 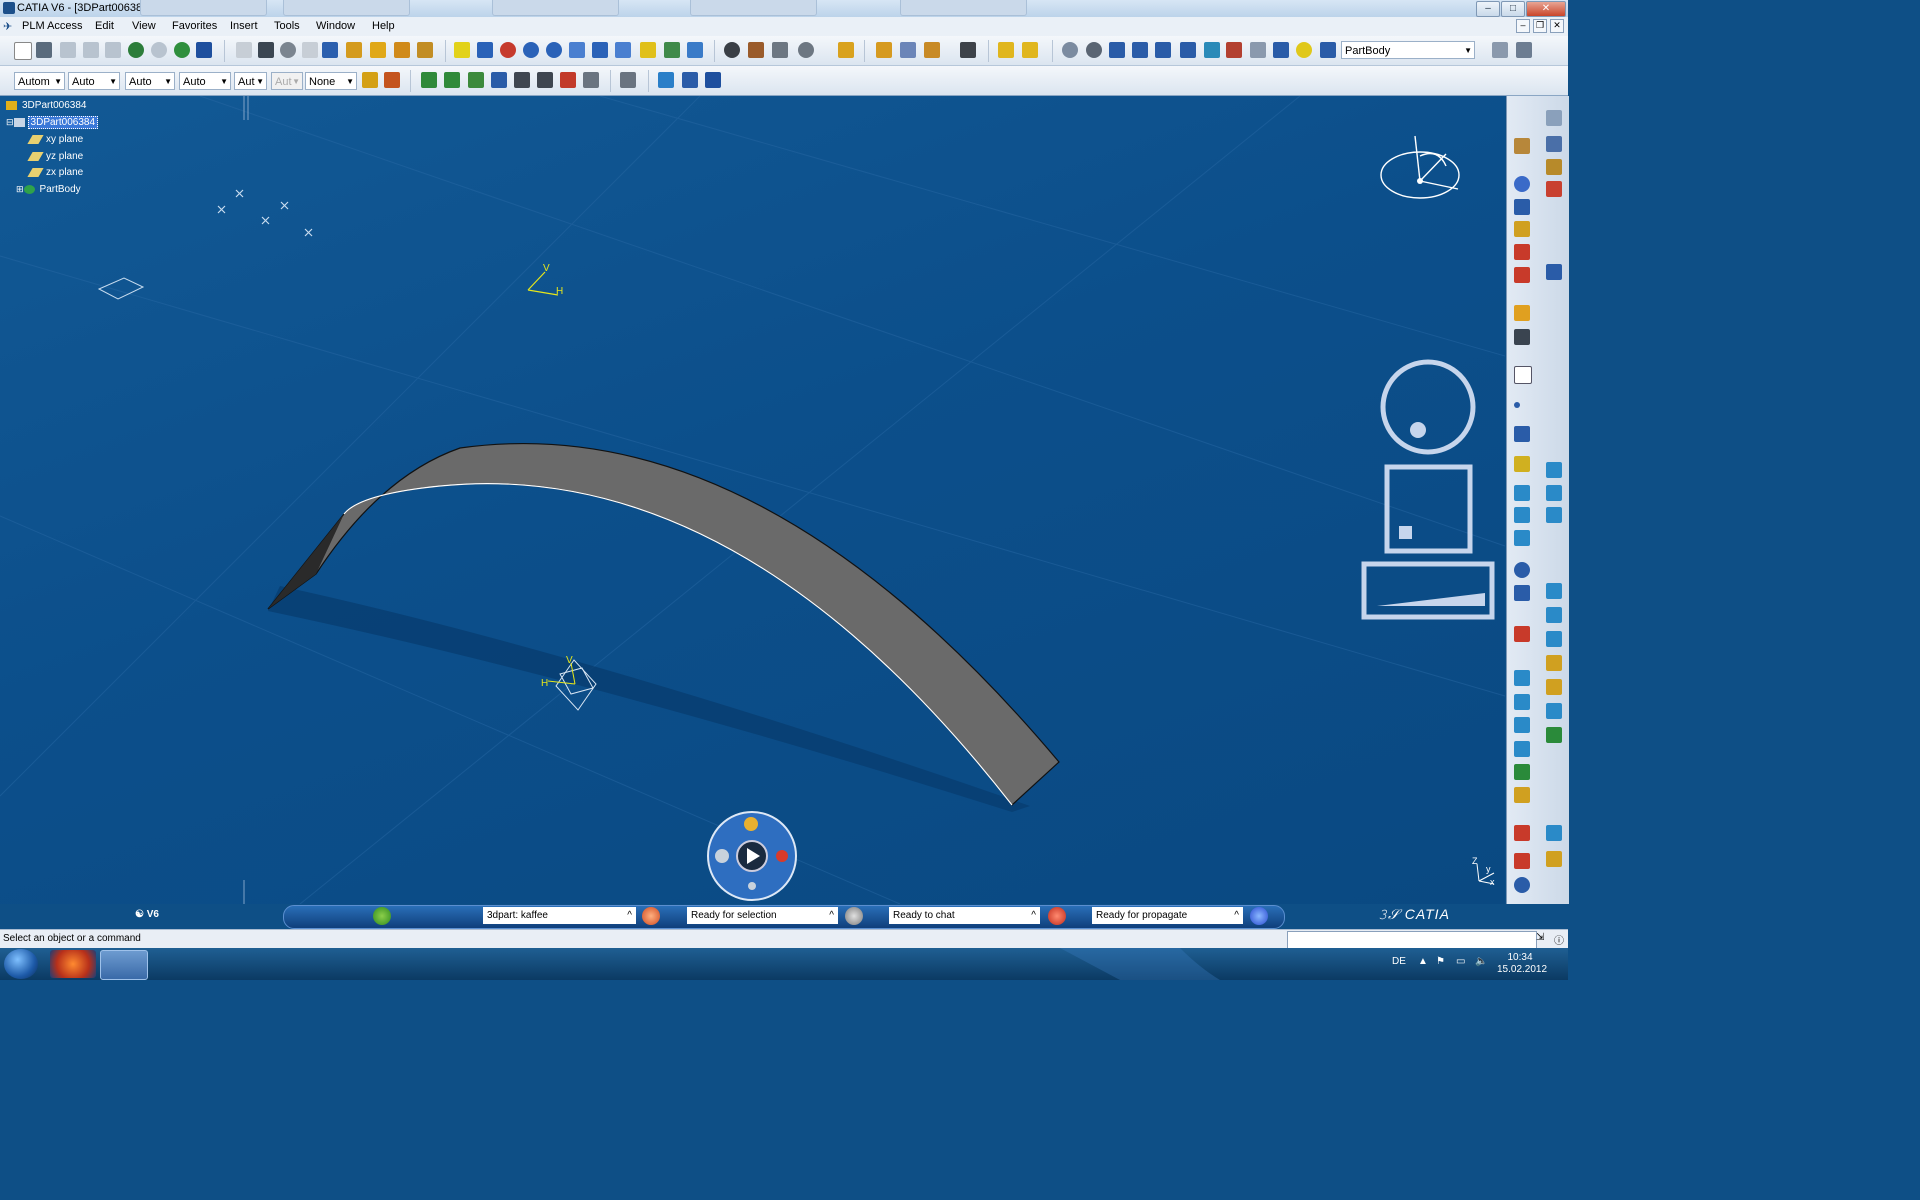 What do you see at coordinates (1522, 772) in the screenshot?
I see `symmetry-icon` at bounding box center [1522, 772].